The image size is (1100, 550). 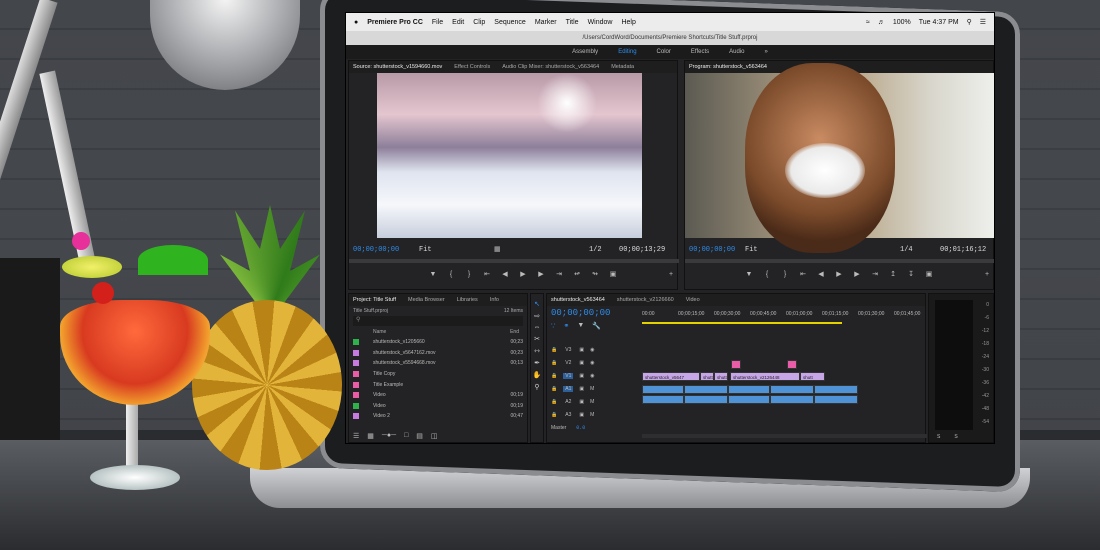 I want to click on slip-tool-icon: ⇿, so click(x=537, y=351).